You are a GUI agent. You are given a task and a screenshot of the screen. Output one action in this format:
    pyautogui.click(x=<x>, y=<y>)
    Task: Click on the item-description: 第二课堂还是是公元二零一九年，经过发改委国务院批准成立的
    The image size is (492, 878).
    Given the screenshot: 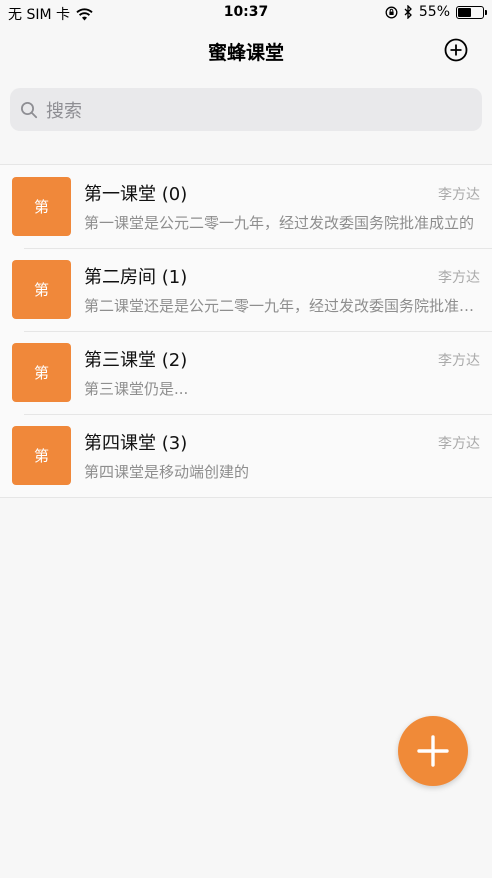 What is the action you would take?
    pyautogui.click(x=282, y=306)
    